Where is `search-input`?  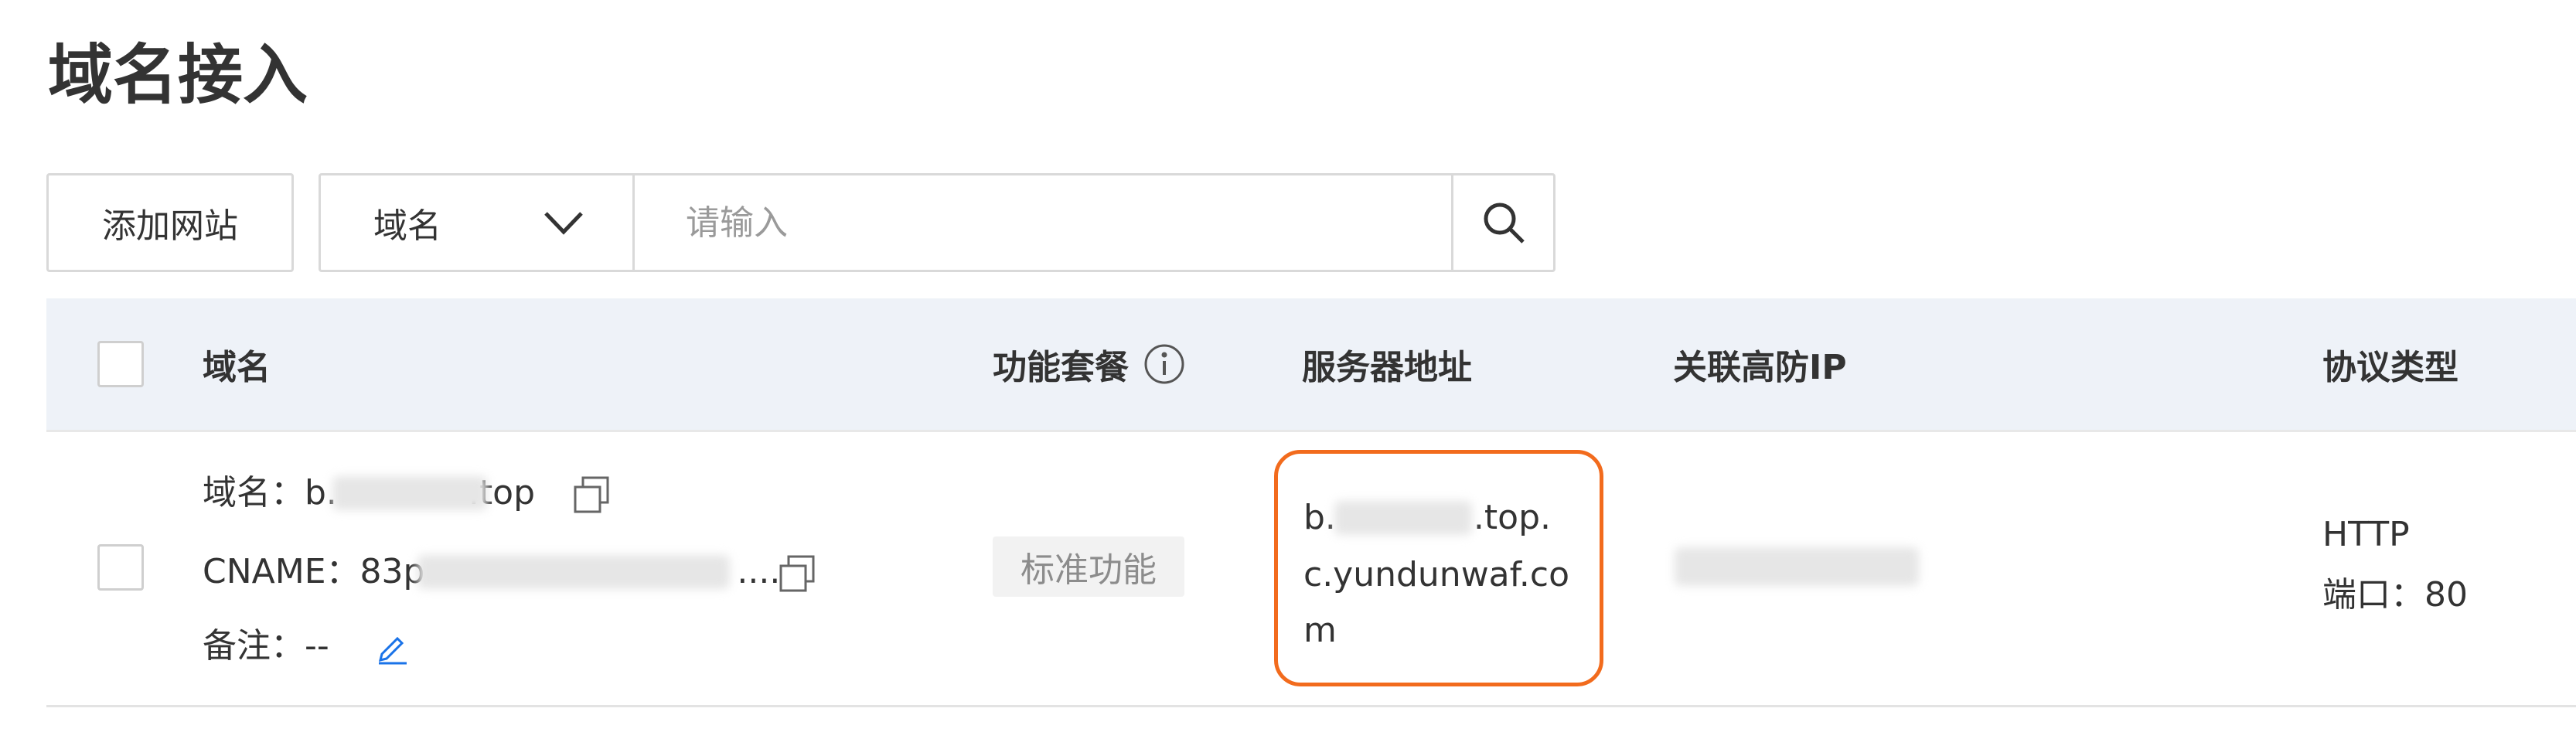 search-input is located at coordinates (1043, 222).